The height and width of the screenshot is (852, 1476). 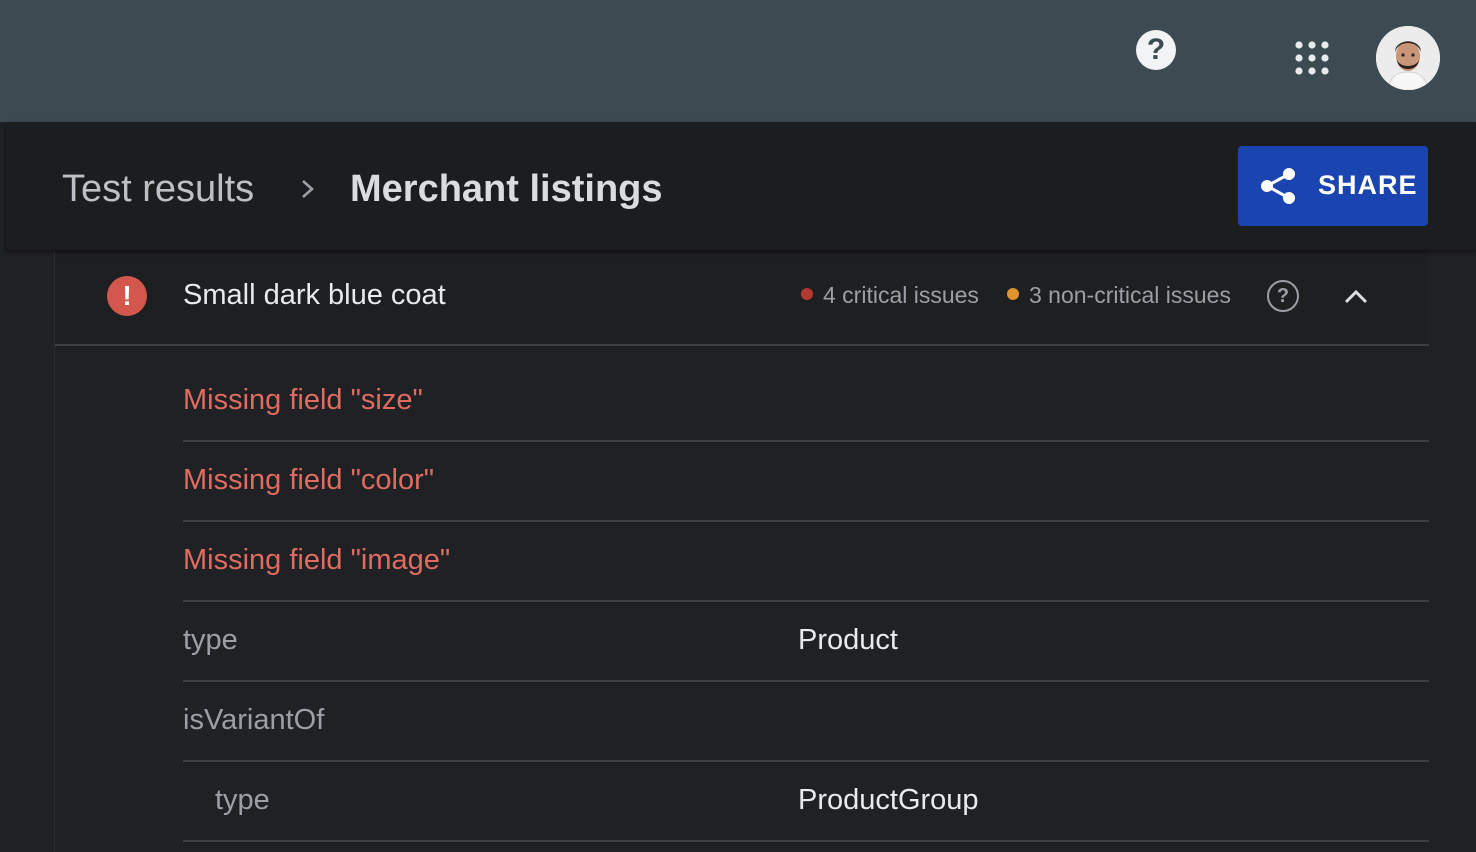 I want to click on error-row: Missing field "size", so click(x=806, y=401).